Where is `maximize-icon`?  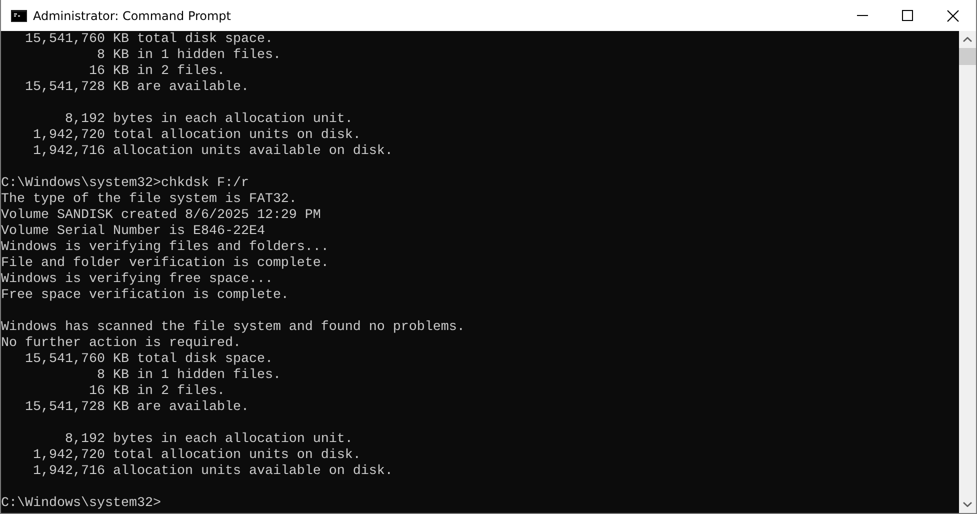 maximize-icon is located at coordinates (907, 15).